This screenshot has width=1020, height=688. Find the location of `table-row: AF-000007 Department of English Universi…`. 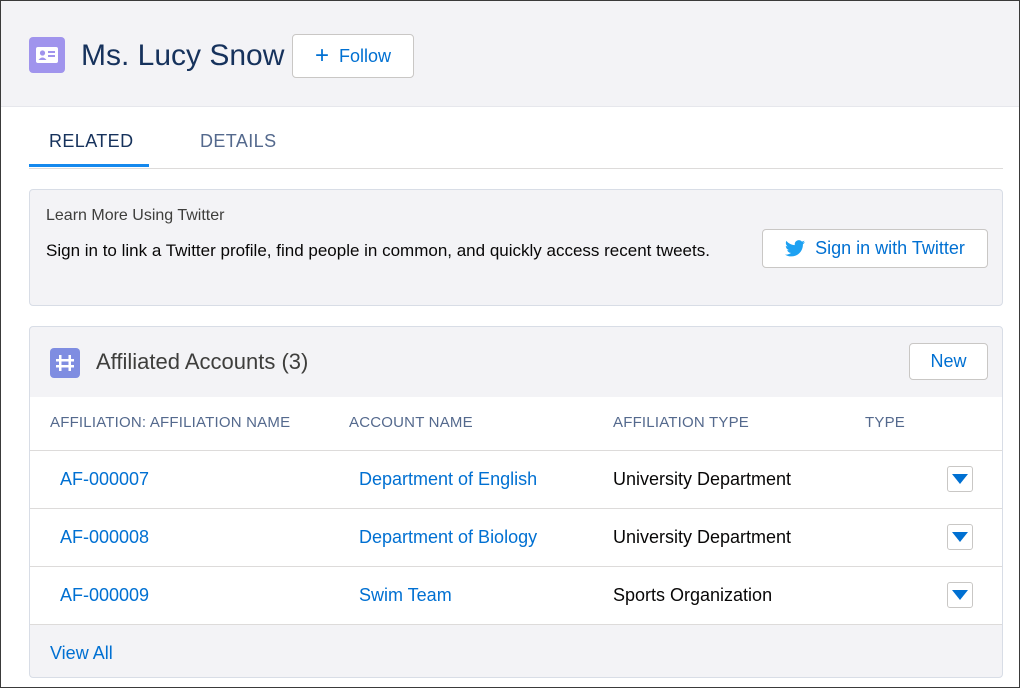

table-row: AF-000007 Department of English Universi… is located at coordinates (516, 480).